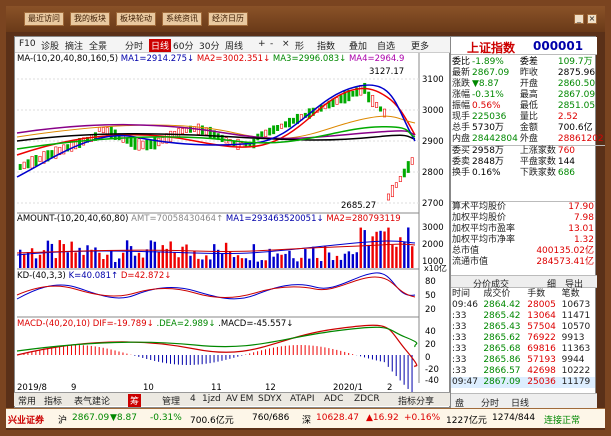 This screenshot has width=611, height=436. I want to click on tab-1jzd: 1jzd, so click(211, 399).